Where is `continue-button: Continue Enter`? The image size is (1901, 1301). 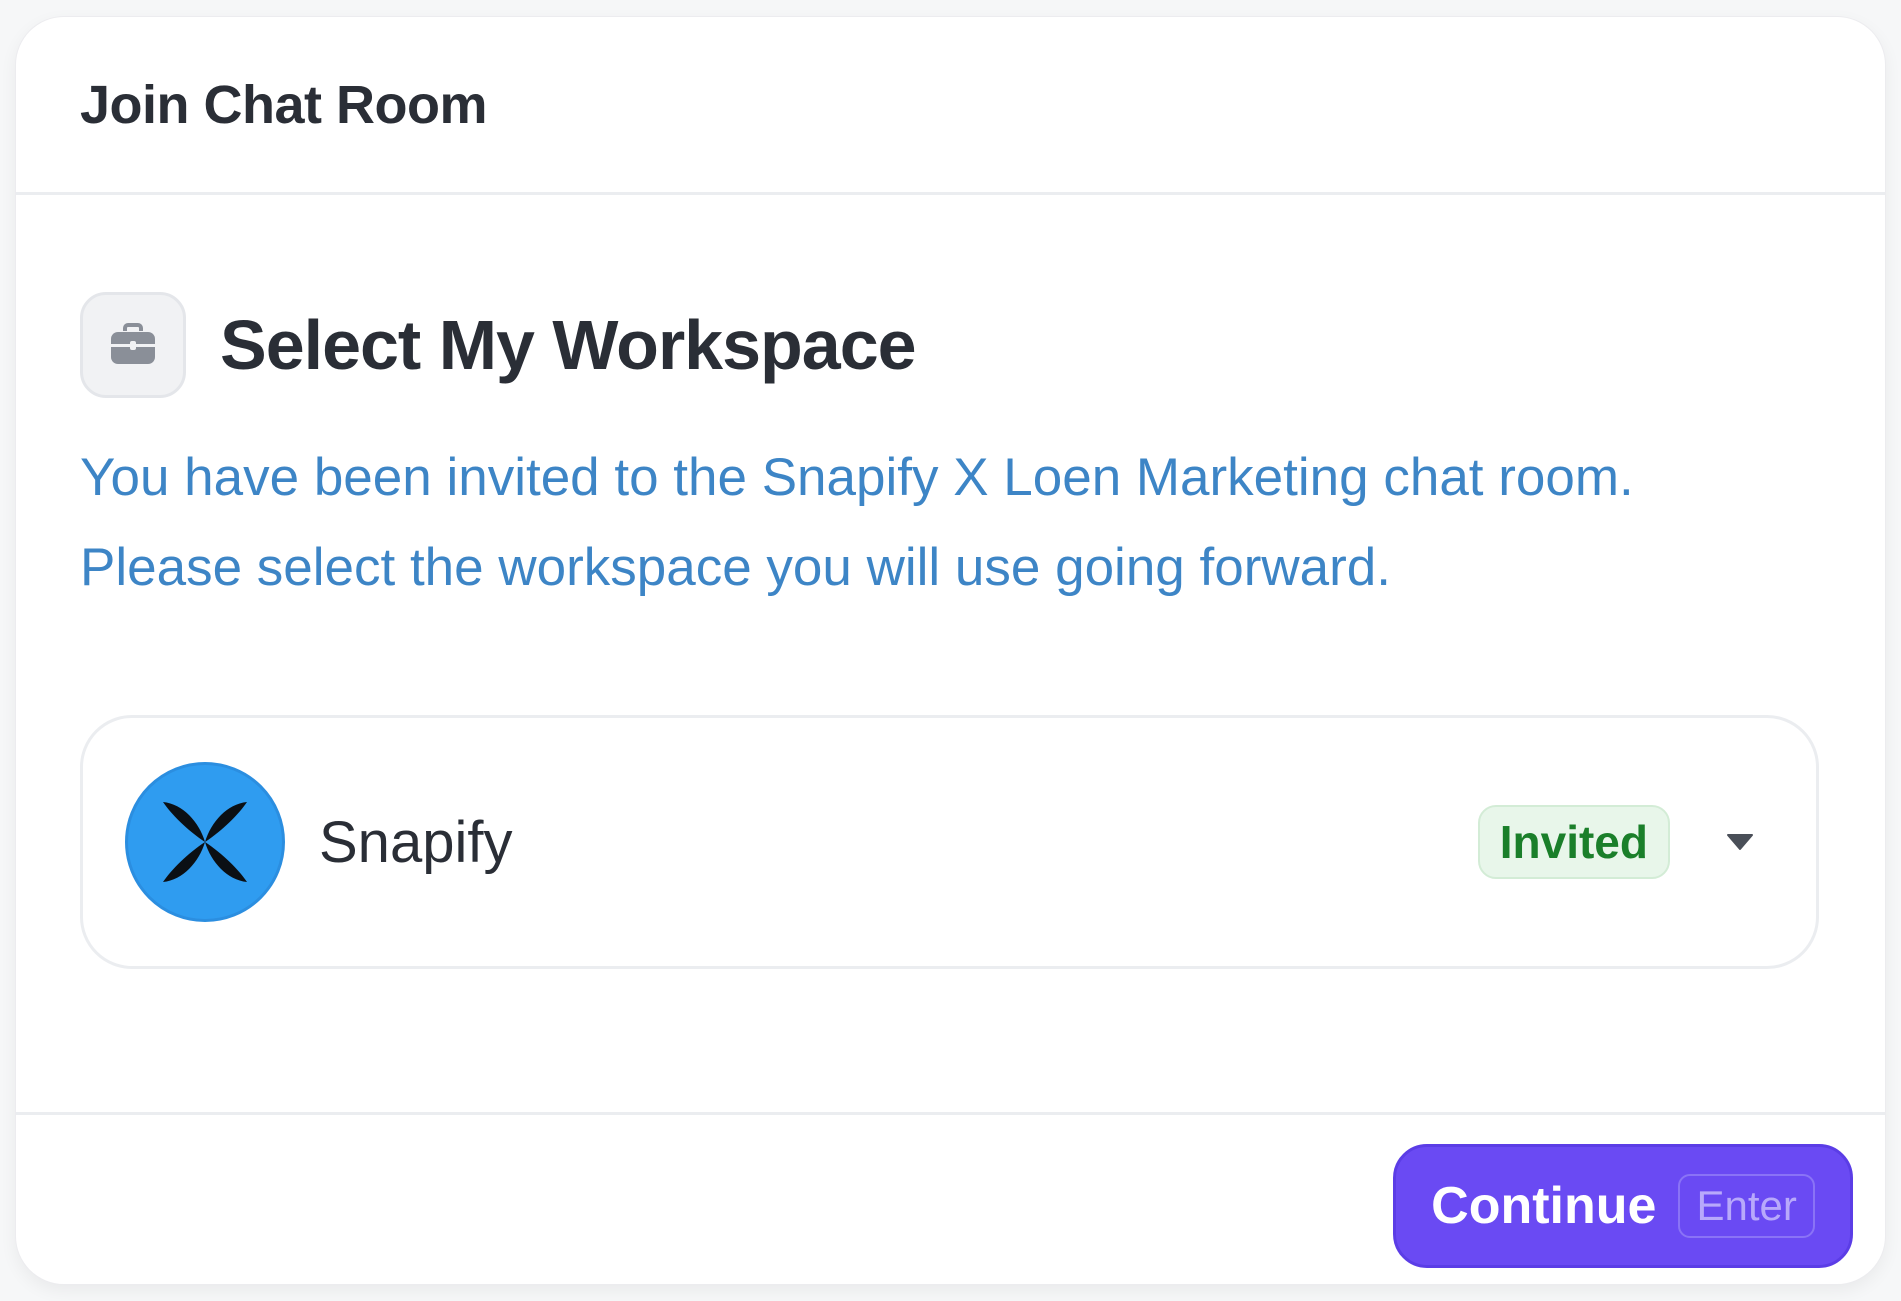
continue-button: Continue Enter is located at coordinates (1623, 1206).